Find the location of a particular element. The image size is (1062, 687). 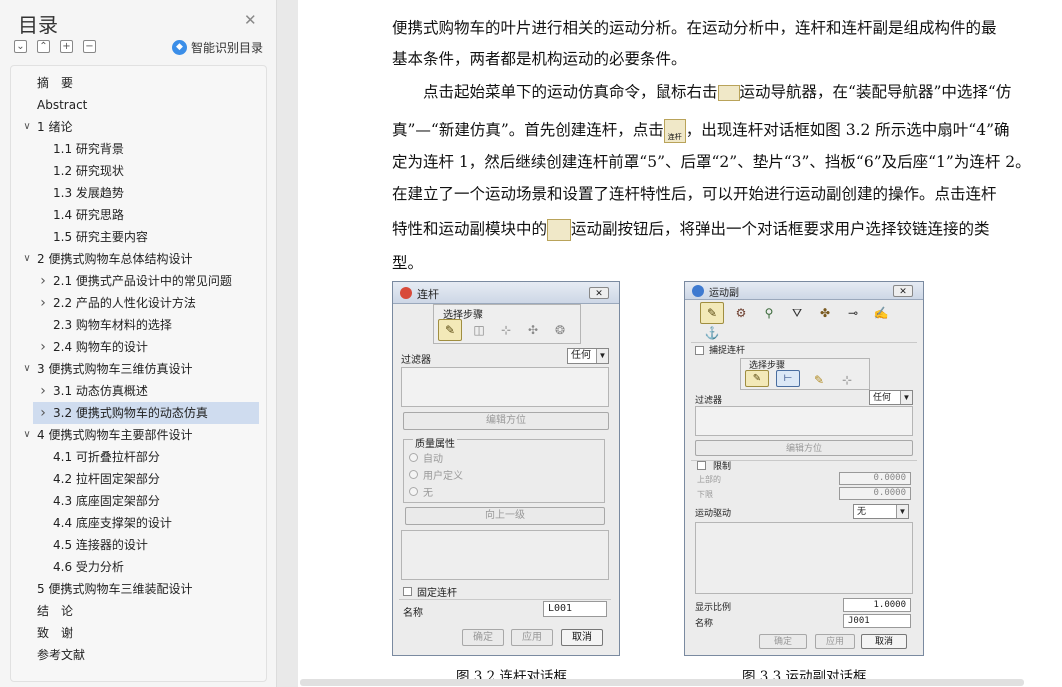

toc-item: 4.6 受力分析 is located at coordinates (130, 567).